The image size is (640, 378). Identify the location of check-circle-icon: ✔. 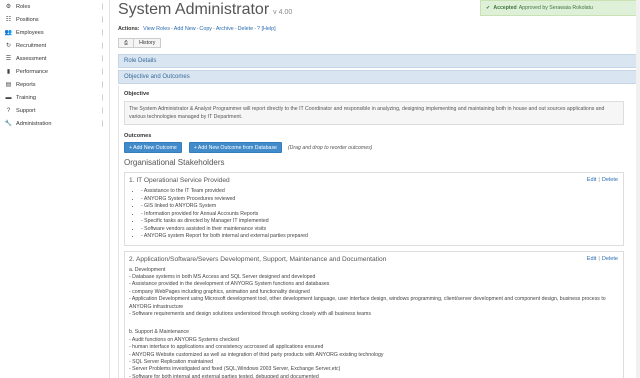
(488, 8).